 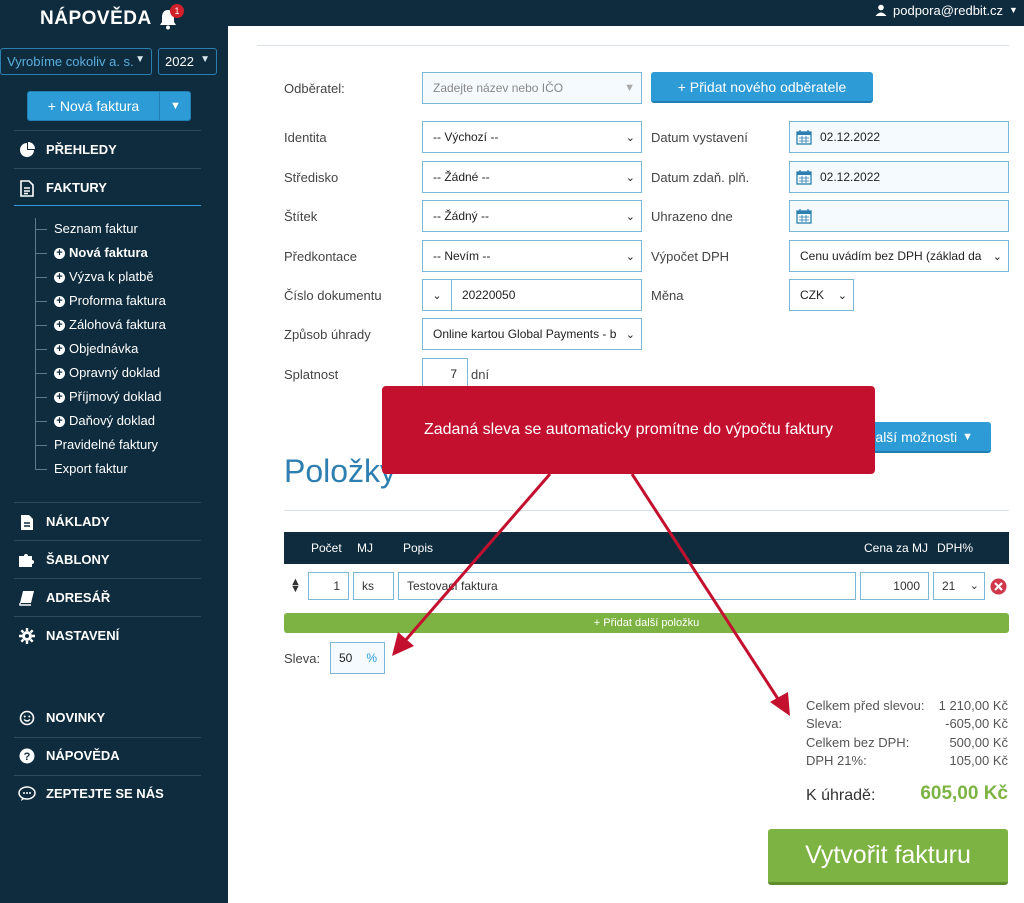 I want to click on sidebar-item-templates: ŠABLONY, so click(x=64, y=560).